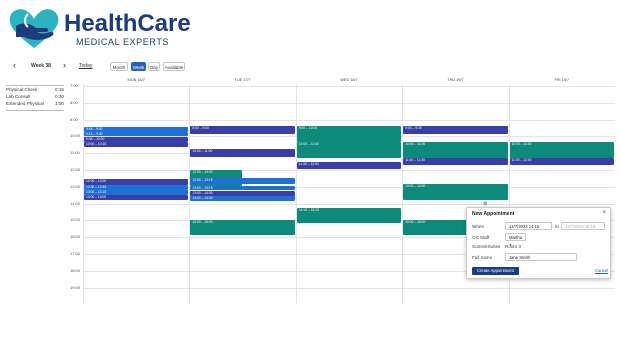  What do you see at coordinates (136, 182) in the screenshot?
I see `calendar-event: 12:00 – 13:00` at bounding box center [136, 182].